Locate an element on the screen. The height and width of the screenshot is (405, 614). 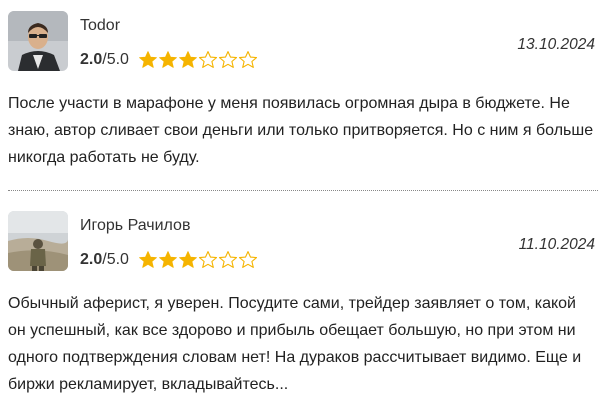
review-date: 11.10.2024 is located at coordinates (556, 244).